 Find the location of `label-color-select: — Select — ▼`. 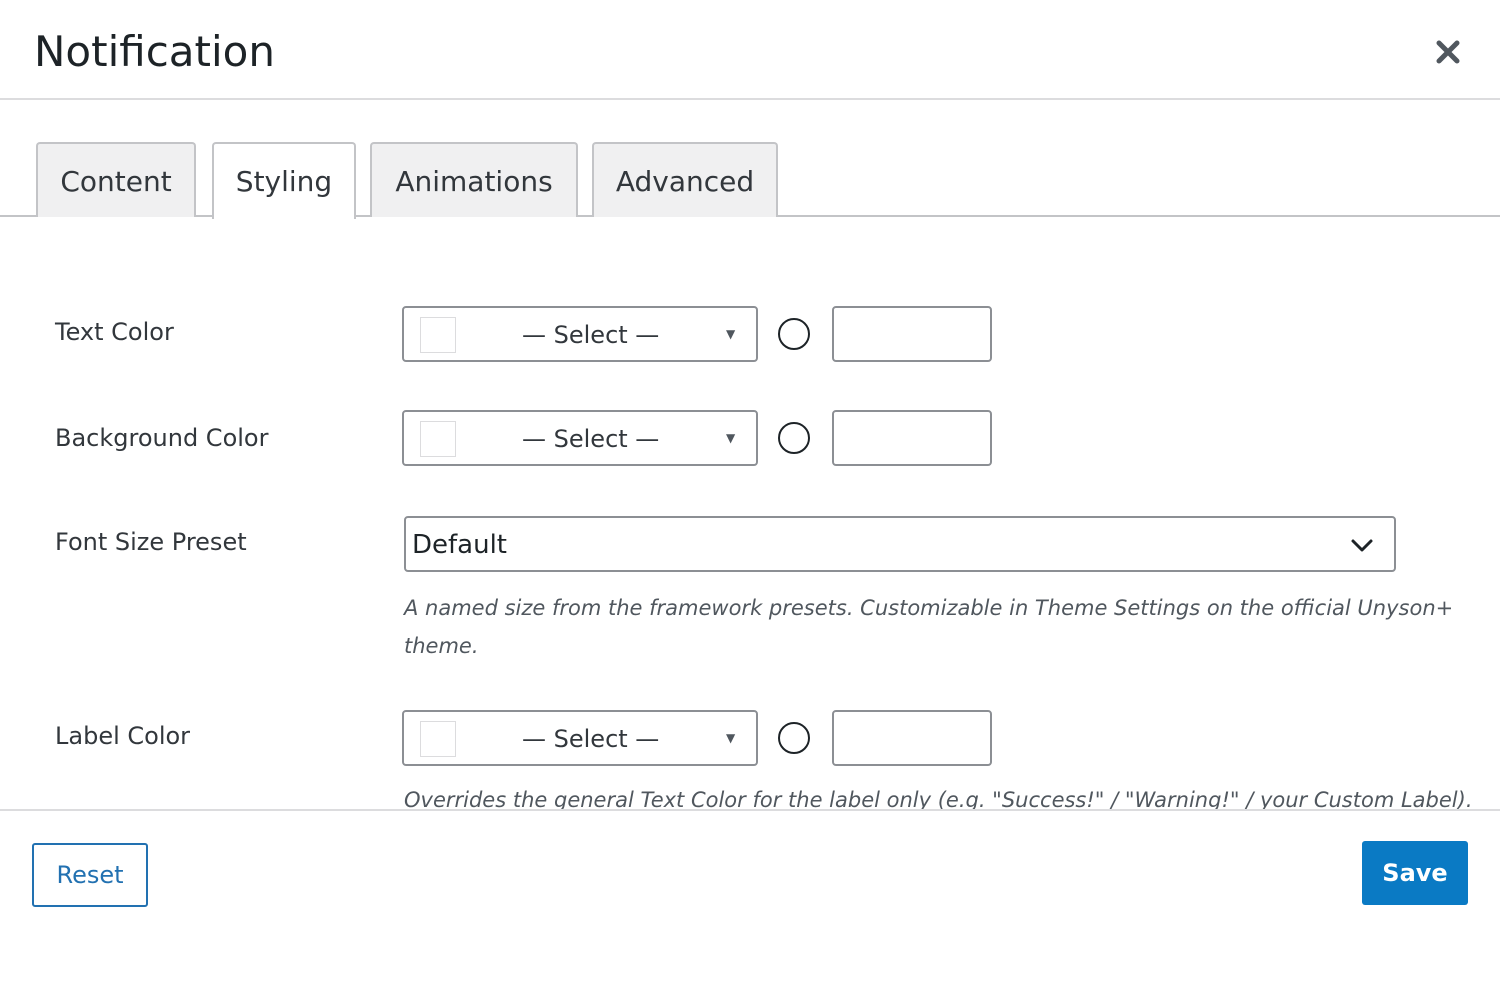

label-color-select: — Select — ▼ is located at coordinates (580, 738).